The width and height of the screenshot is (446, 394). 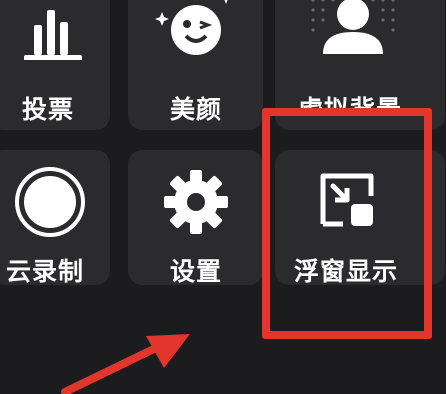 What do you see at coordinates (125, 364) in the screenshot?
I see `annotation-arrow-icon` at bounding box center [125, 364].